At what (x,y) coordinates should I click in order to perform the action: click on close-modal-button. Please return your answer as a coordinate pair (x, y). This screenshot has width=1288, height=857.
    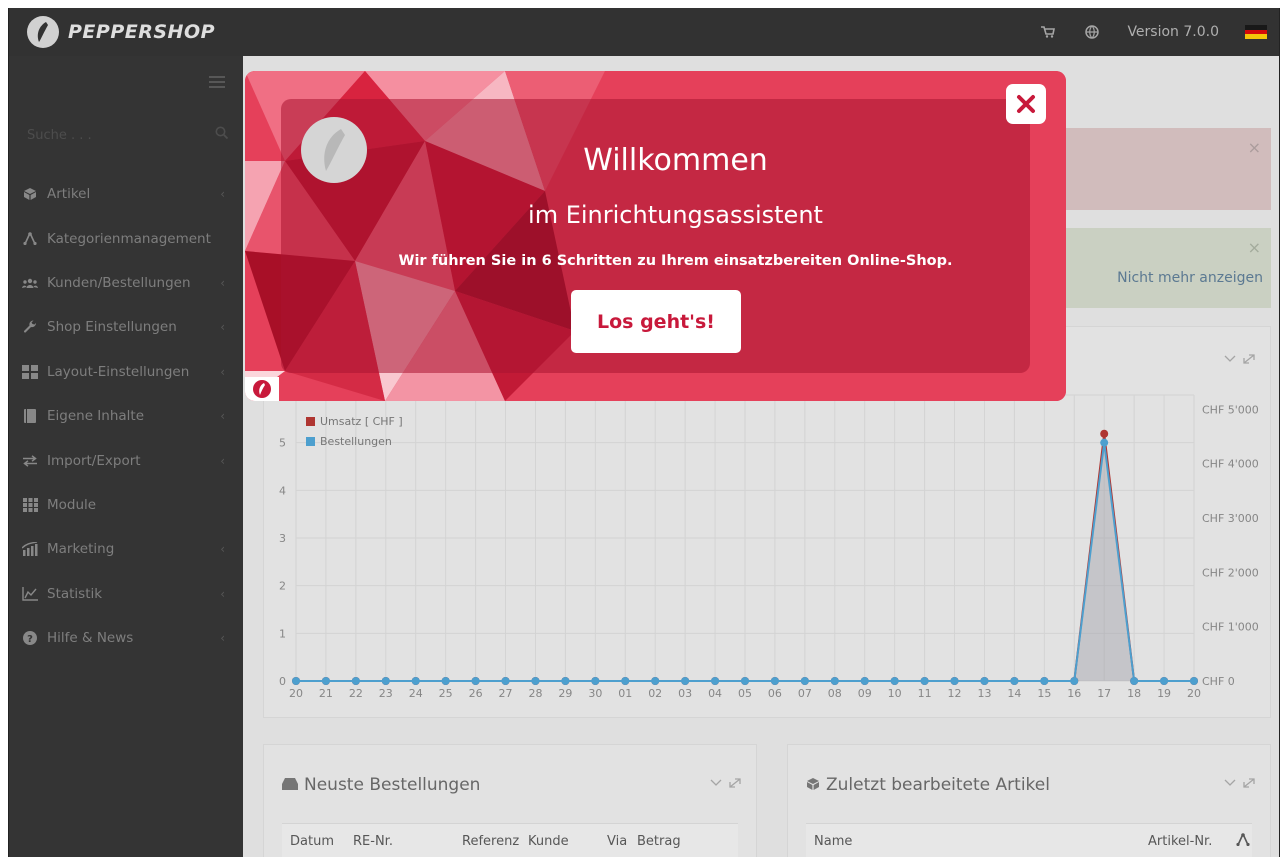
    Looking at the image, I should click on (1026, 104).